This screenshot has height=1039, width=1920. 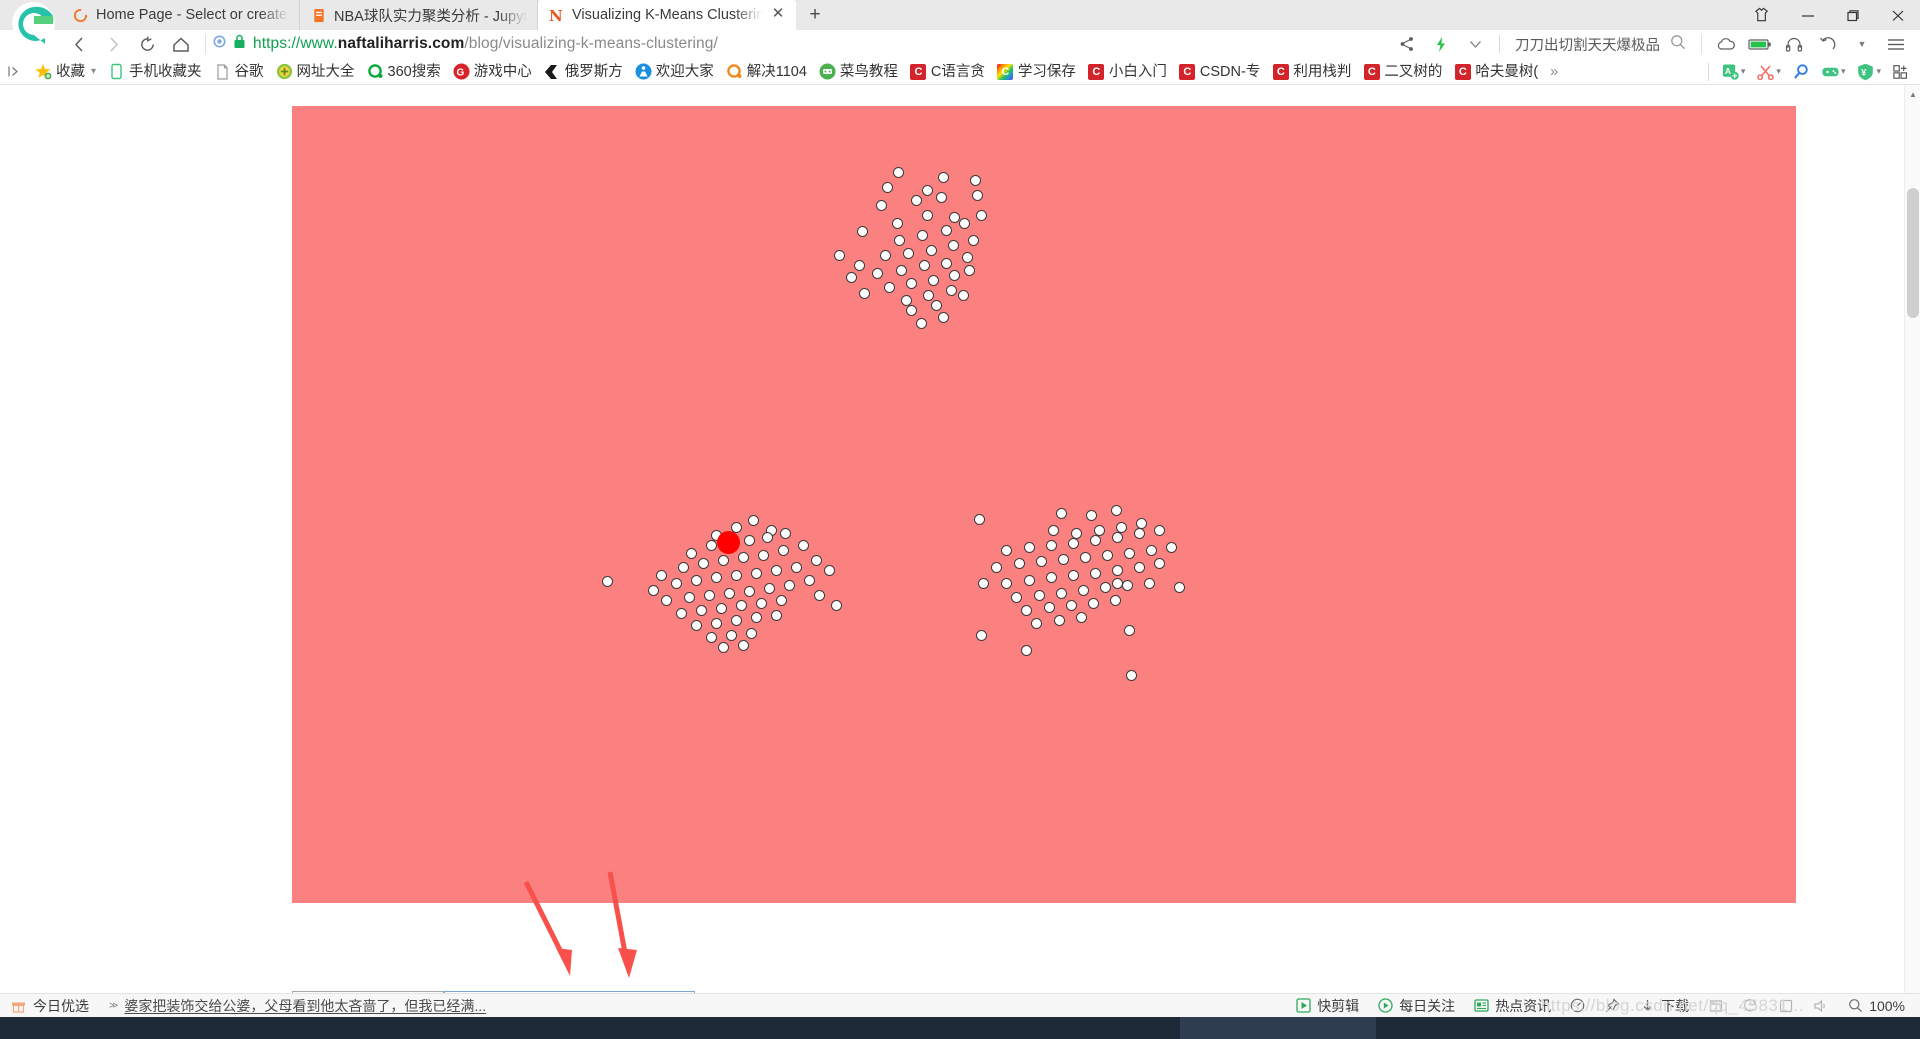 I want to click on tab-nba-jupyter: NBA球队实力聚类分析 - Jupyter N, so click(x=419, y=15).